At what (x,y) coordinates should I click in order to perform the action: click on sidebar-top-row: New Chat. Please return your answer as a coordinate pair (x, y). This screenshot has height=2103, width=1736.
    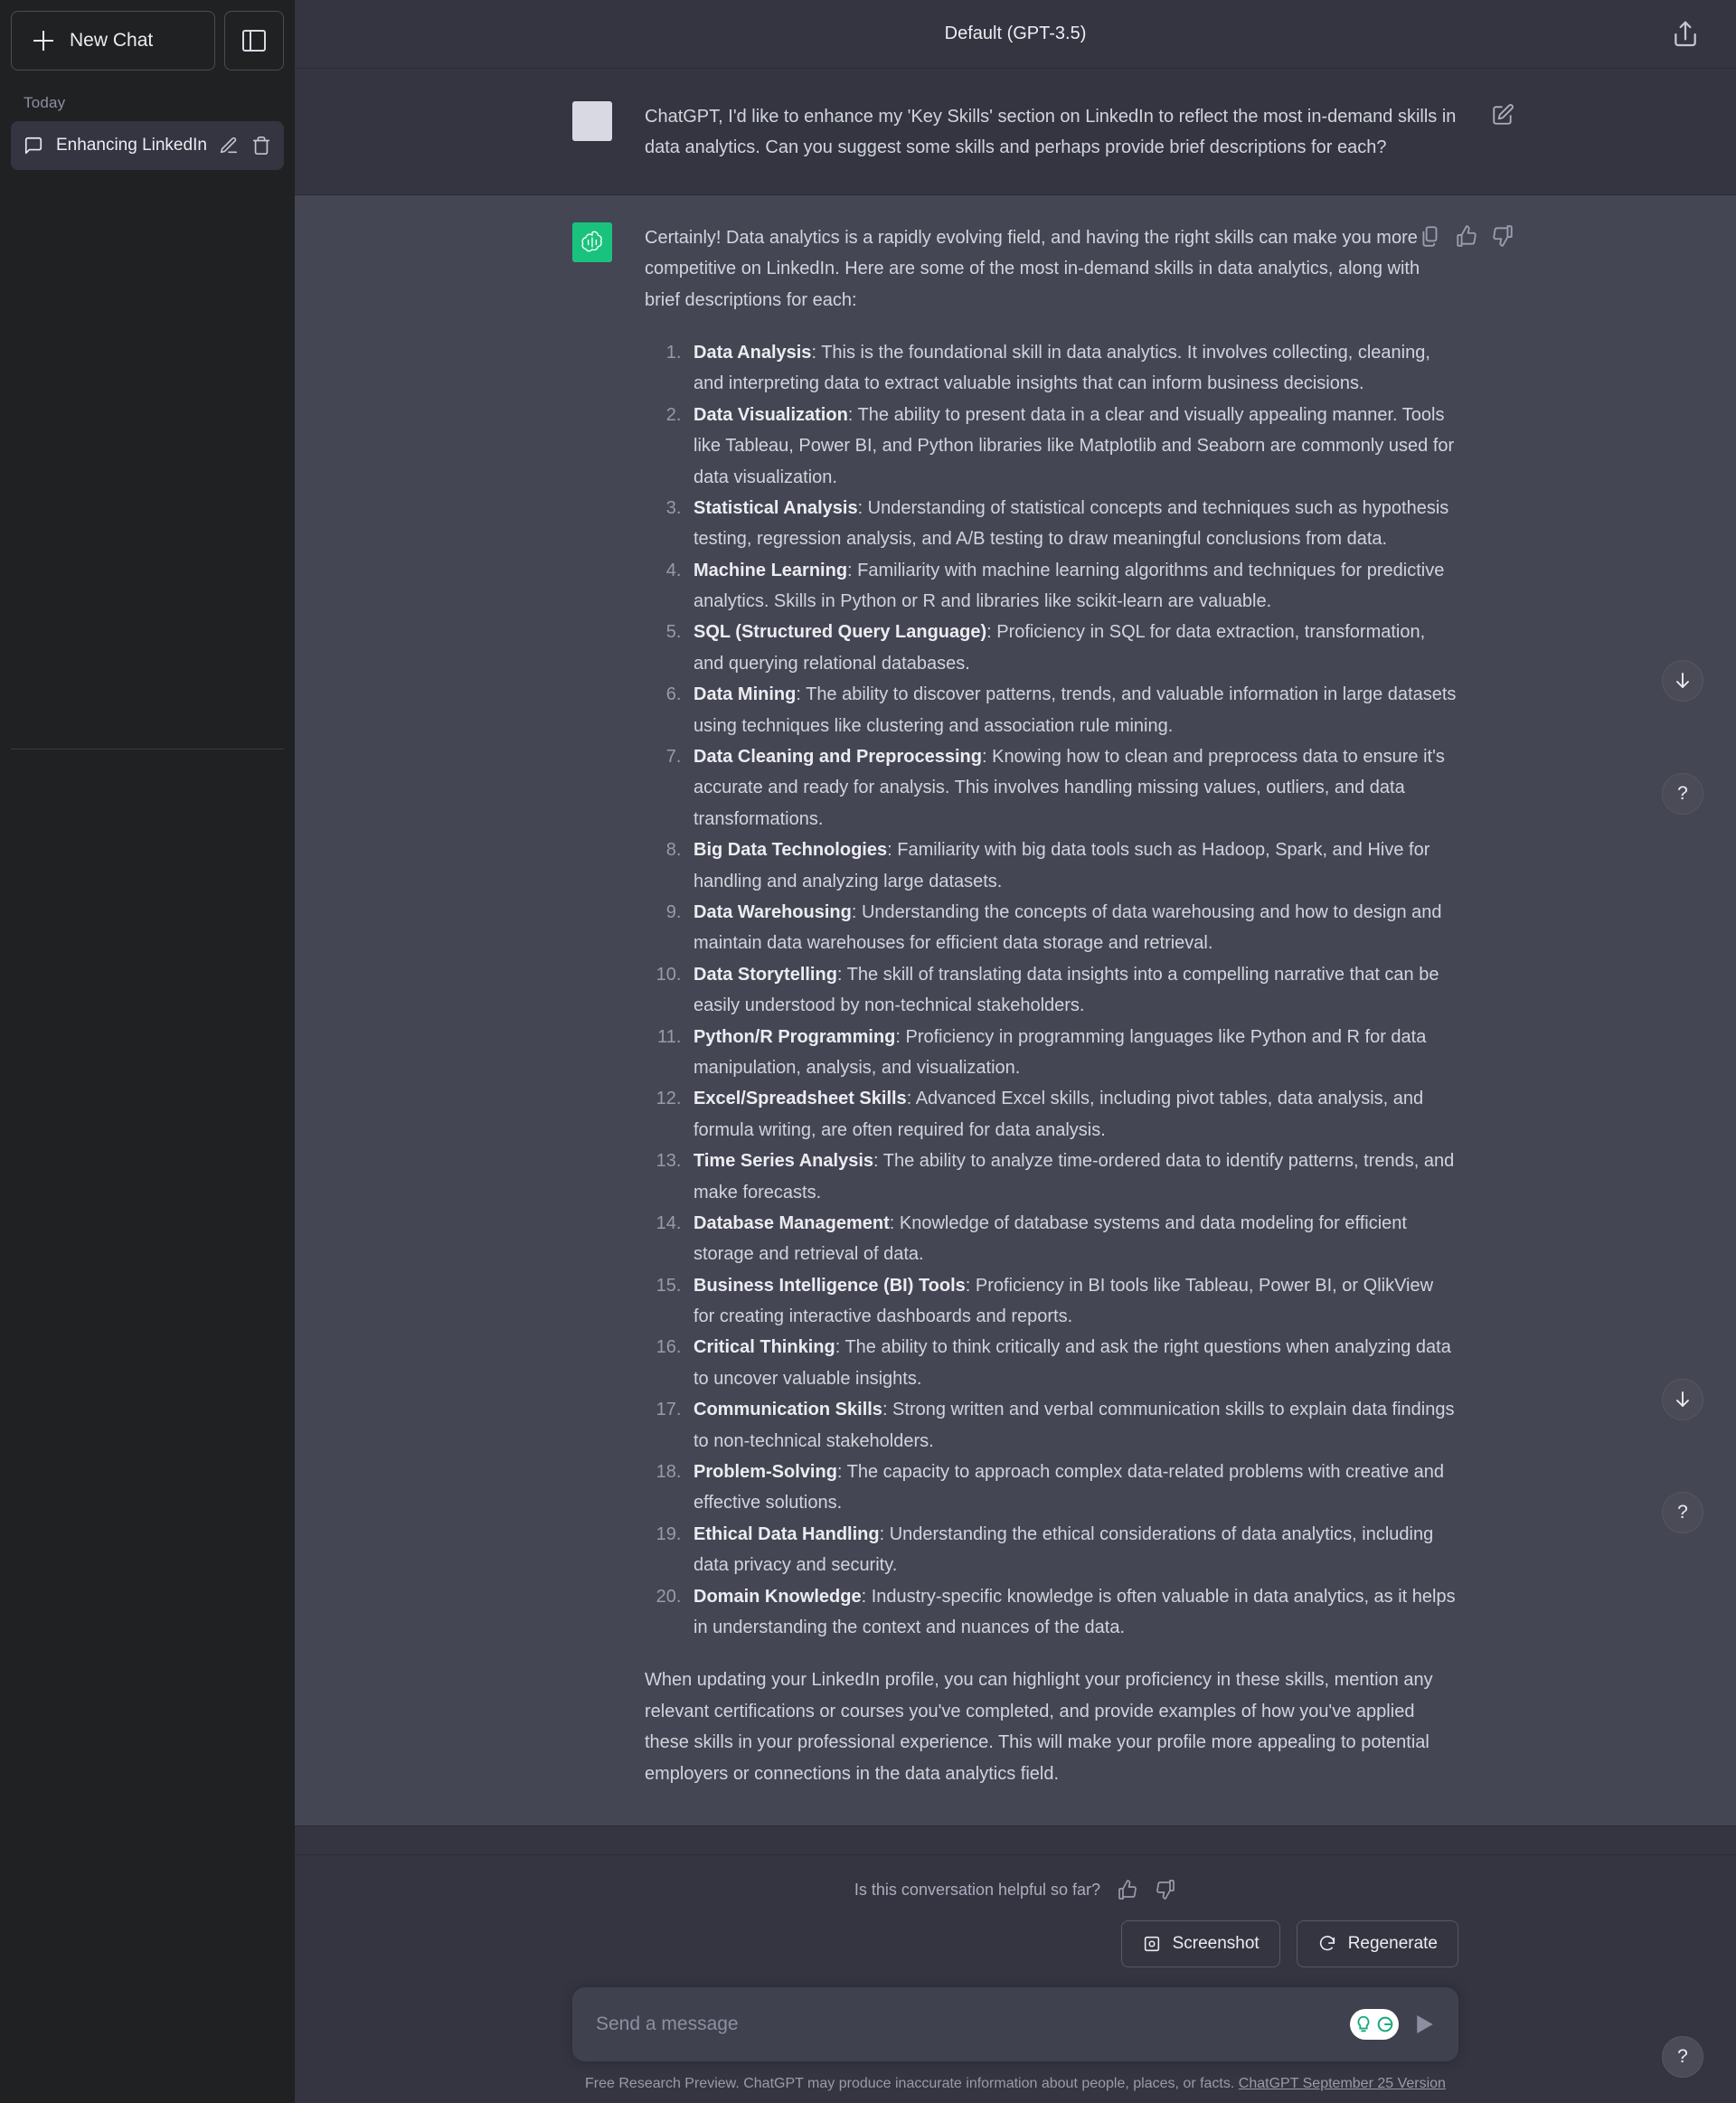
    Looking at the image, I should click on (148, 41).